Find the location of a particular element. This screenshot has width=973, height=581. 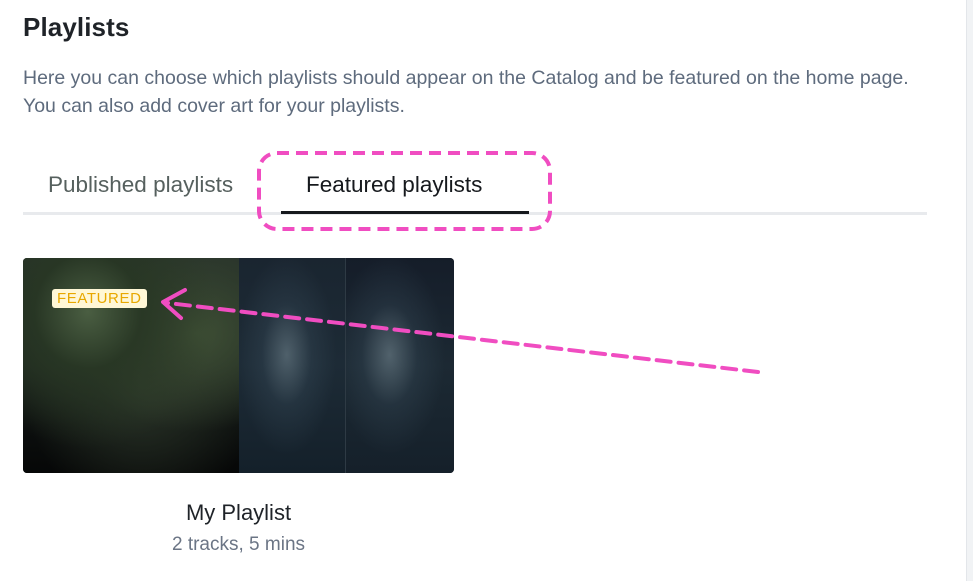

tab-published-playlists: Published playlists is located at coordinates (140, 185).